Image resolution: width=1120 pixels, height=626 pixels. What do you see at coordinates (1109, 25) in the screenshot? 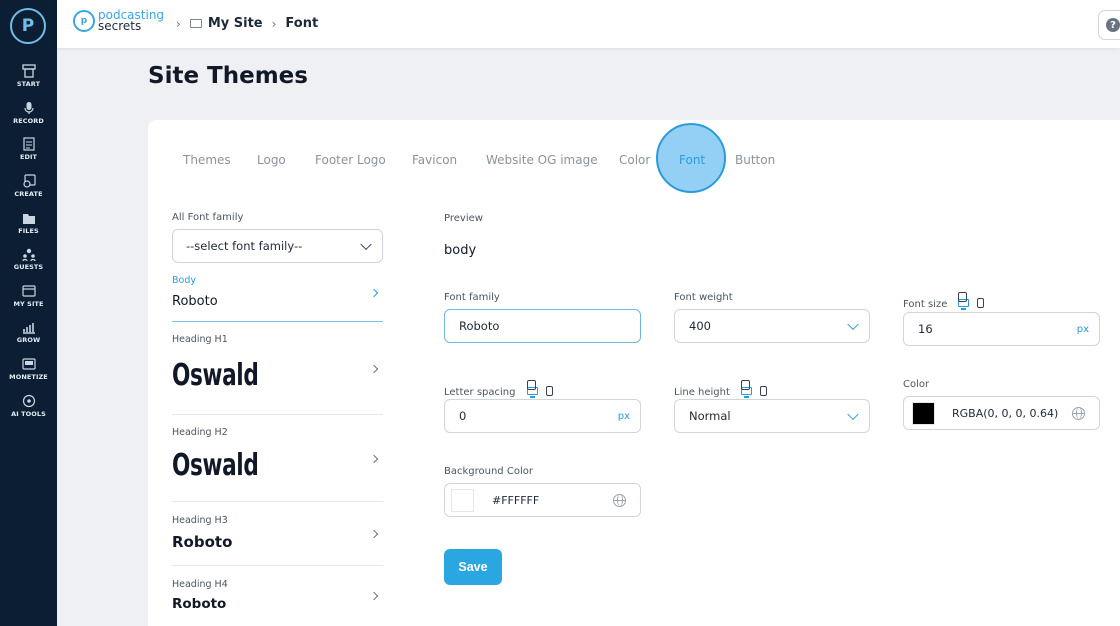
I see `help-button: ?` at bounding box center [1109, 25].